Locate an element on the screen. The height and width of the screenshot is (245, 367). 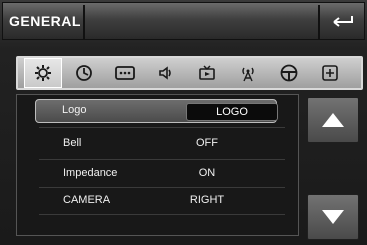
list-item-value: ON is located at coordinates (207, 173).